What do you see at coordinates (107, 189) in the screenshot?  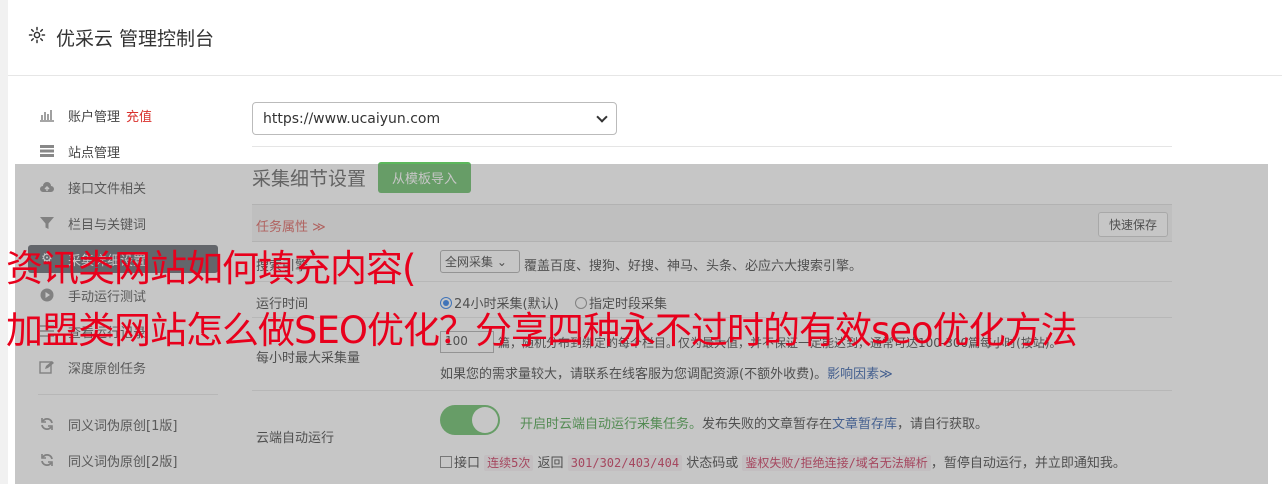 I see `sidebar-item-label: 接口文件相关` at bounding box center [107, 189].